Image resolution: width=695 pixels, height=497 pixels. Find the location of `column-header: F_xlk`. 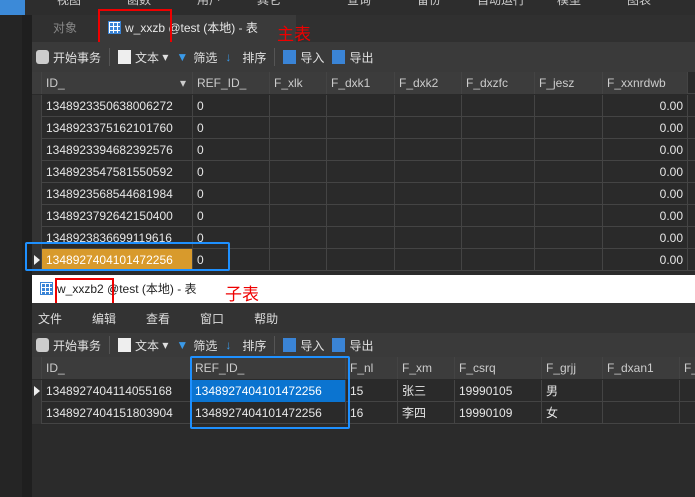

column-header: F_xlk is located at coordinates (298, 83).